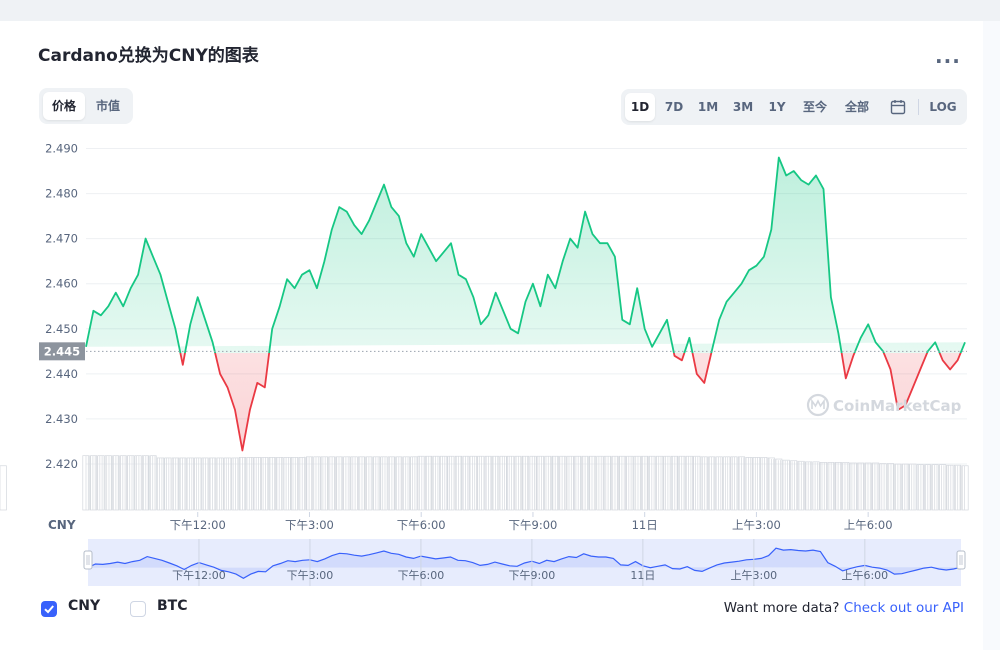 This screenshot has width=1000, height=650. Describe the element at coordinates (61, 329) in the screenshot. I see `y-tick-label: 2.450` at that location.